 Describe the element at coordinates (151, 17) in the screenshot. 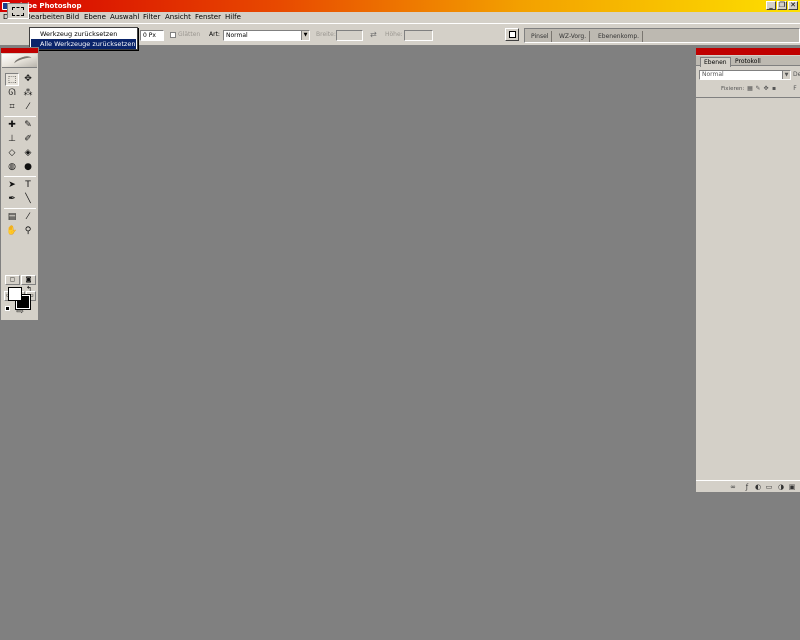

I see `menu-filter: Filter` at that location.